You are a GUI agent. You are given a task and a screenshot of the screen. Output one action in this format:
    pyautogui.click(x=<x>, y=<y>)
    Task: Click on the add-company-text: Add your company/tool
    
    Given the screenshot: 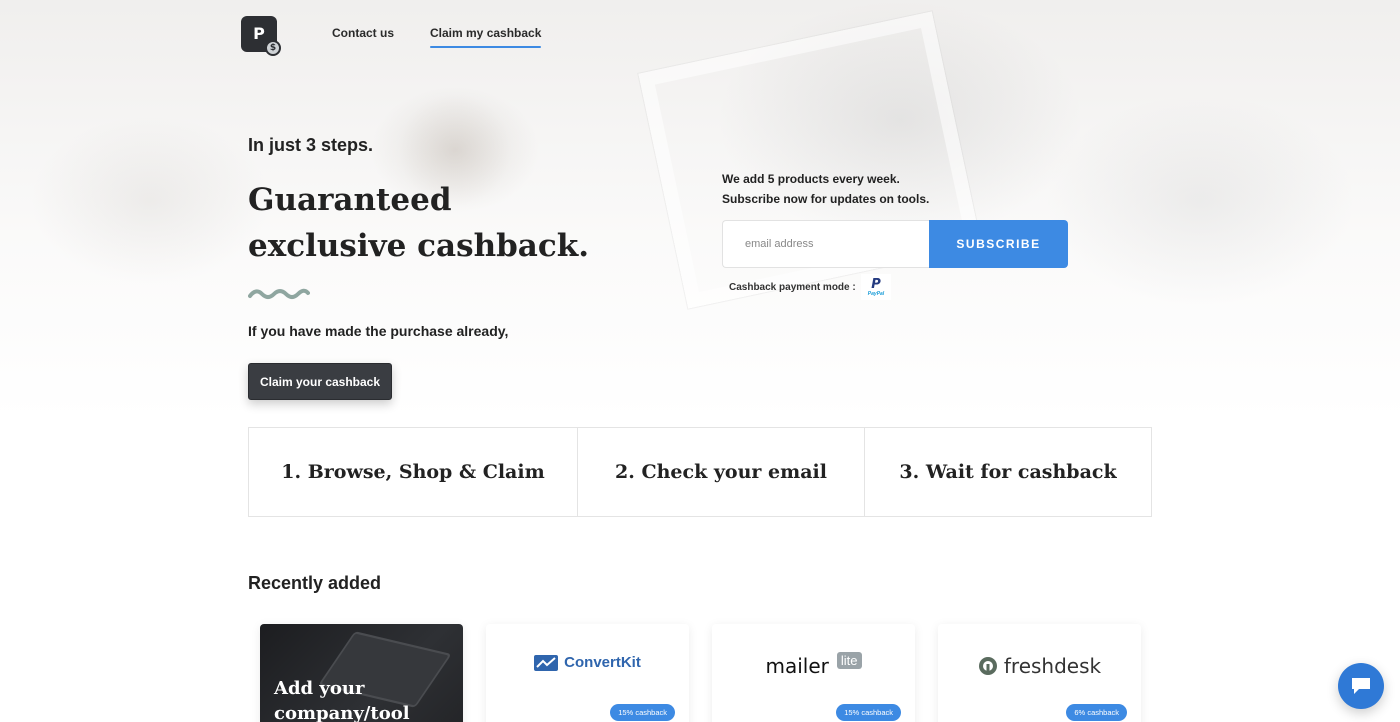 What is the action you would take?
    pyautogui.click(x=342, y=700)
    